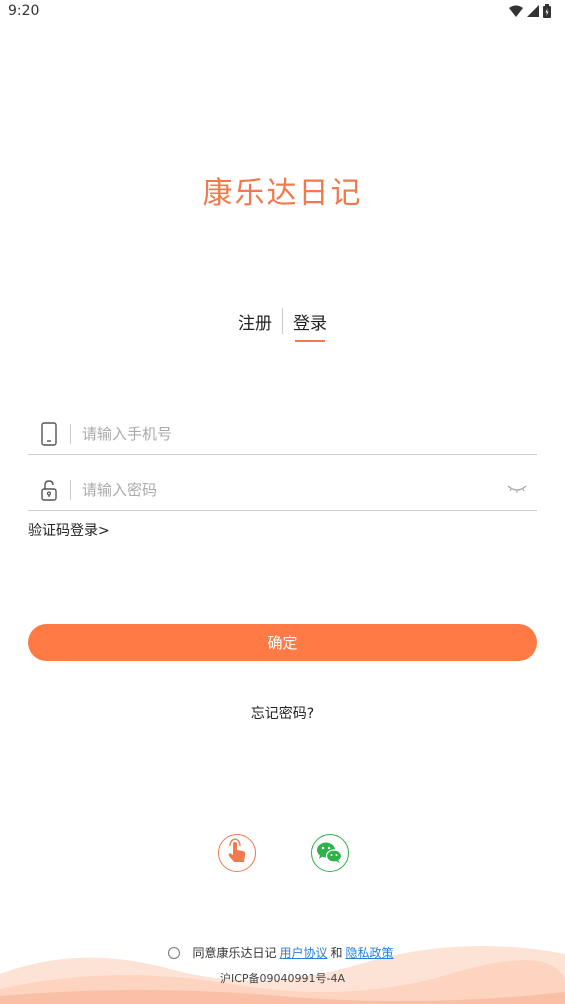 This screenshot has height=1004, width=565. I want to click on agree-radio, so click(174, 952).